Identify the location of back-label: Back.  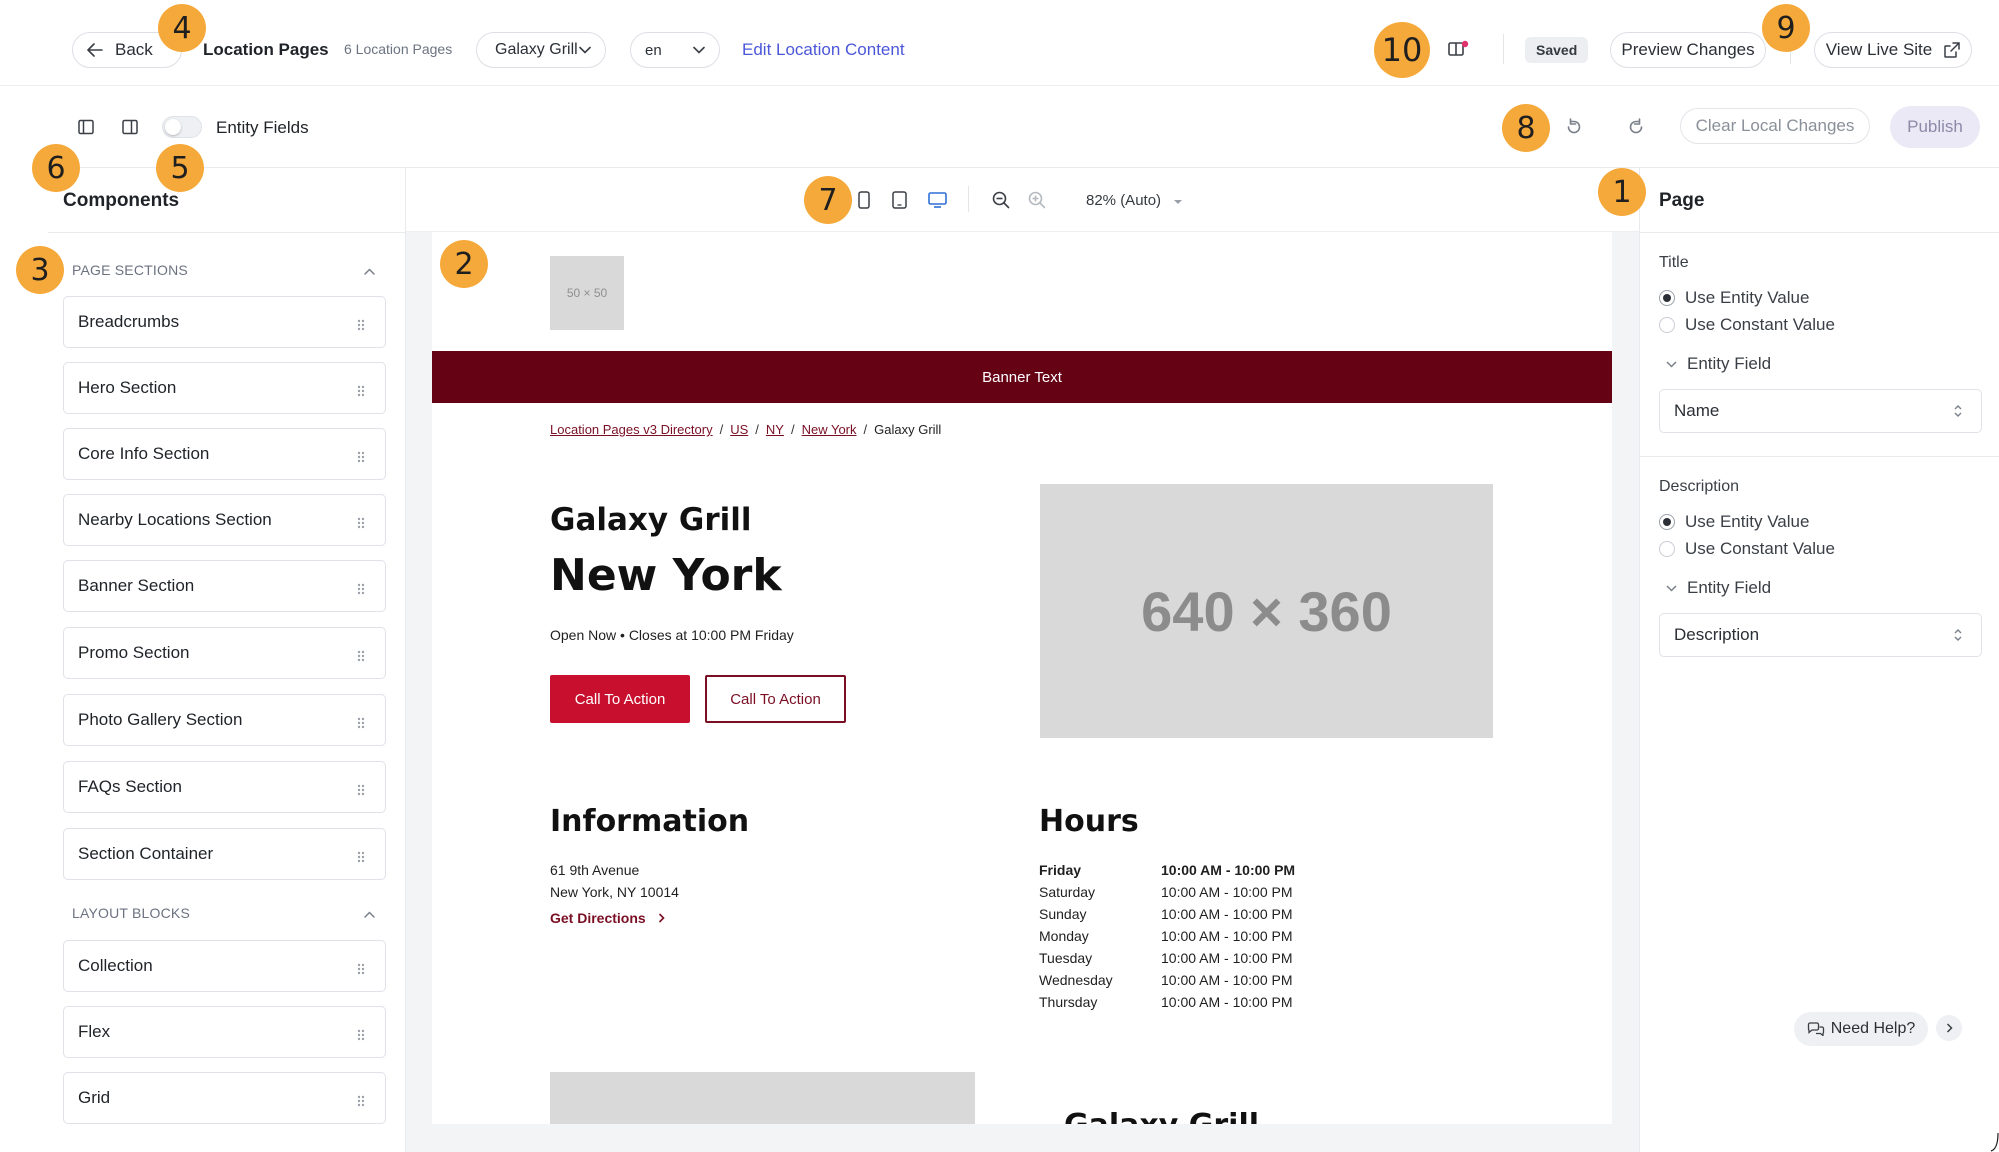
(134, 49).